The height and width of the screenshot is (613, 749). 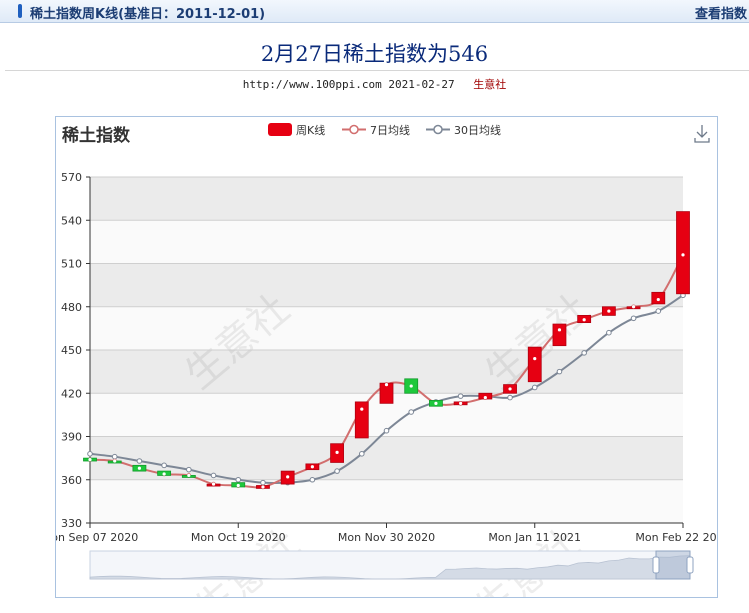 What do you see at coordinates (71, 480) in the screenshot?
I see `y-tick-label: 360` at bounding box center [71, 480].